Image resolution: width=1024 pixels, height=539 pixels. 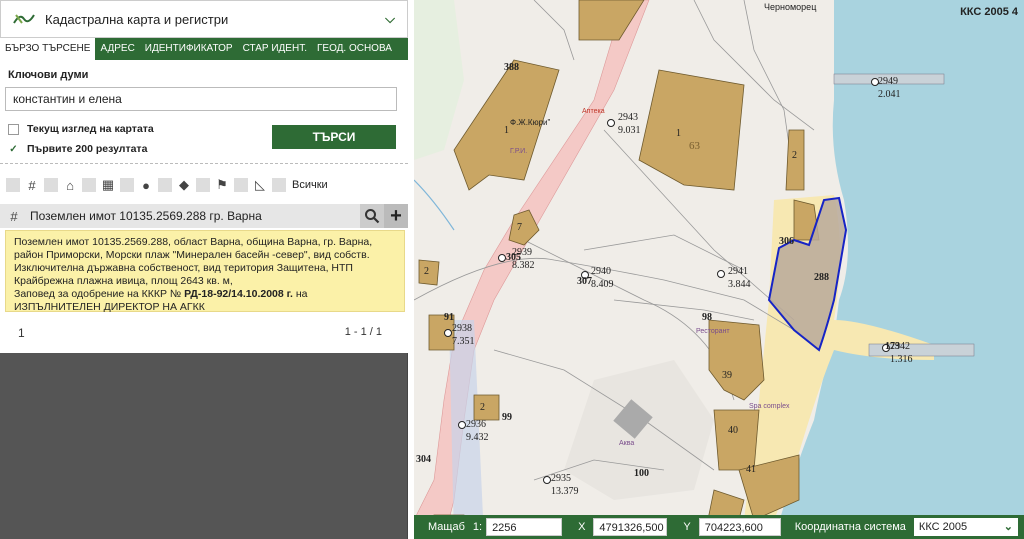 I want to click on scale-label: Мащаб, so click(x=446, y=527).